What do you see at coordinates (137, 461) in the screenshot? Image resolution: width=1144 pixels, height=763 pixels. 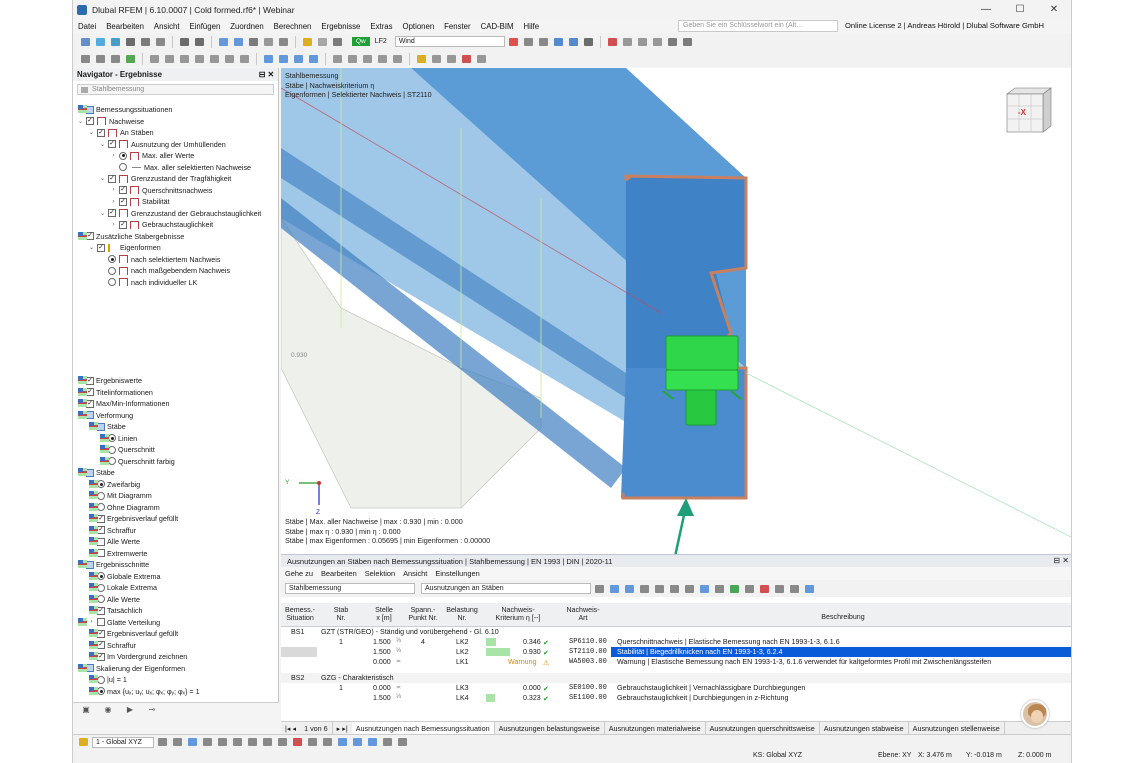 I see `tree-item: Querschnitt farbig` at bounding box center [137, 461].